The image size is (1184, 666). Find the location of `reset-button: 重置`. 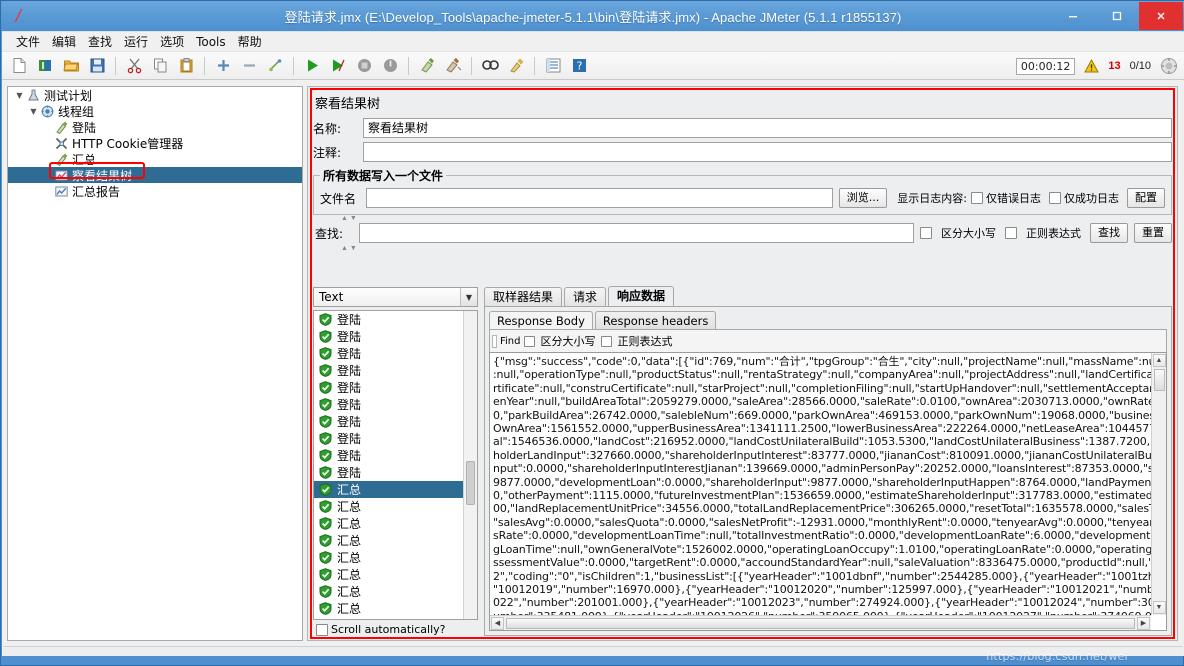

reset-button: 重置 is located at coordinates (1153, 233).